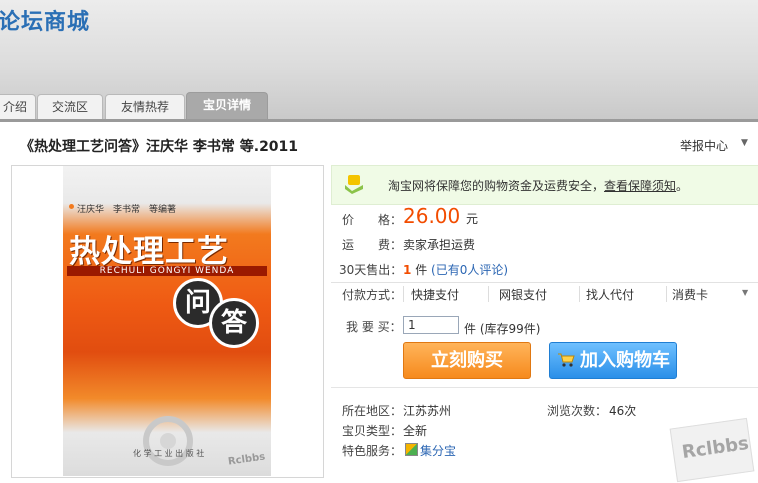 Image resolution: width=758 pixels, height=483 pixels. I want to click on shipping-value: 卖家承担运费, so click(439, 245).